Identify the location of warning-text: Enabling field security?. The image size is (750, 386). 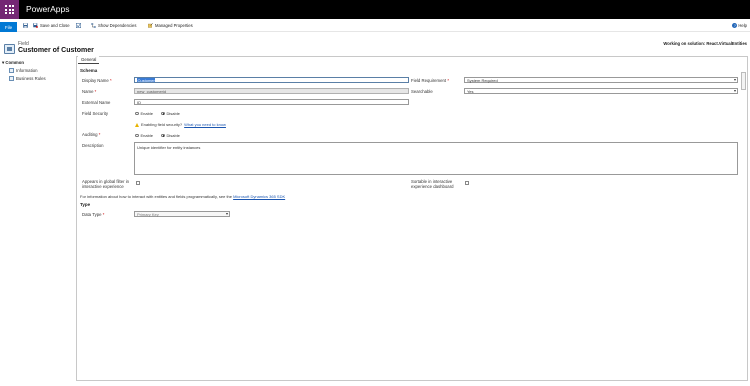
(162, 124).